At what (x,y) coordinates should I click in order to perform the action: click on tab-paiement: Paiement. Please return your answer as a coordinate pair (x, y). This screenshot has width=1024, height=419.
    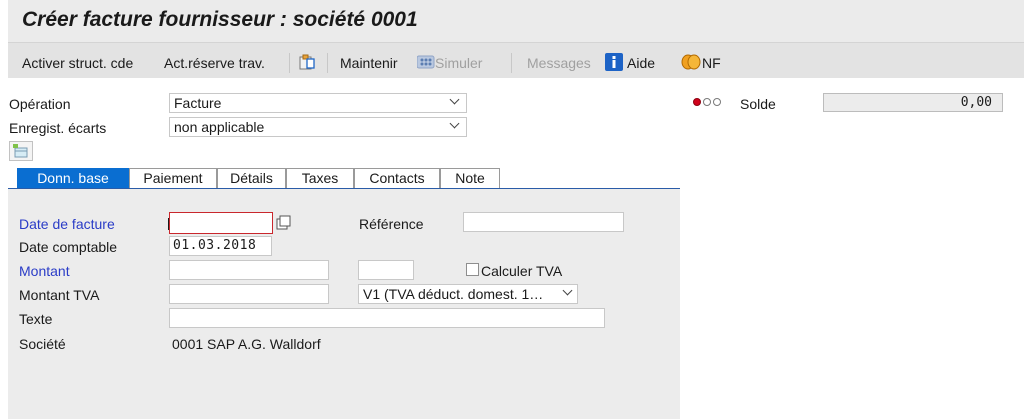
    Looking at the image, I should click on (173, 178).